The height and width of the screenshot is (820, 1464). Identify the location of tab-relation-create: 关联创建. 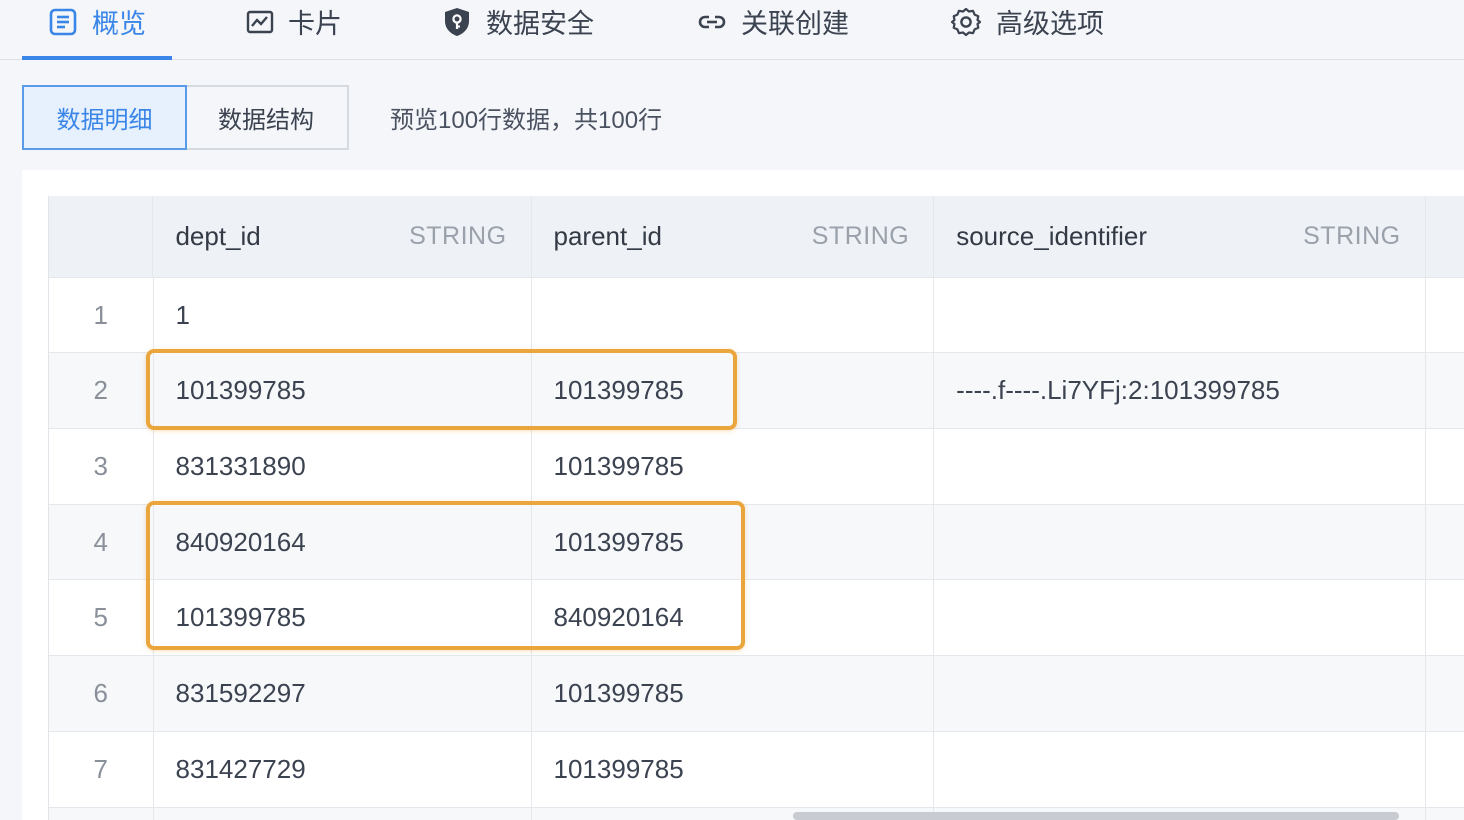
(773, 29).